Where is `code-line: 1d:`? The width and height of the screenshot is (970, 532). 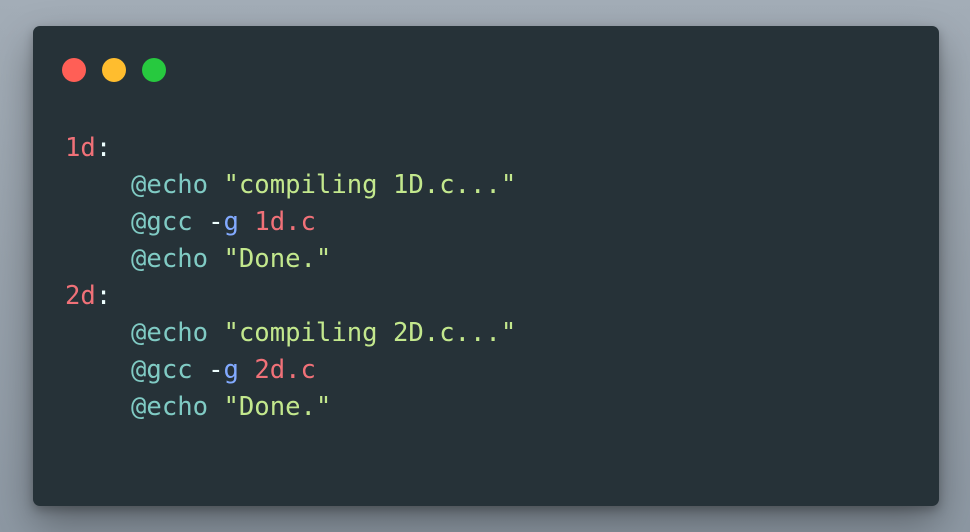 code-line: 1d: is located at coordinates (290, 148).